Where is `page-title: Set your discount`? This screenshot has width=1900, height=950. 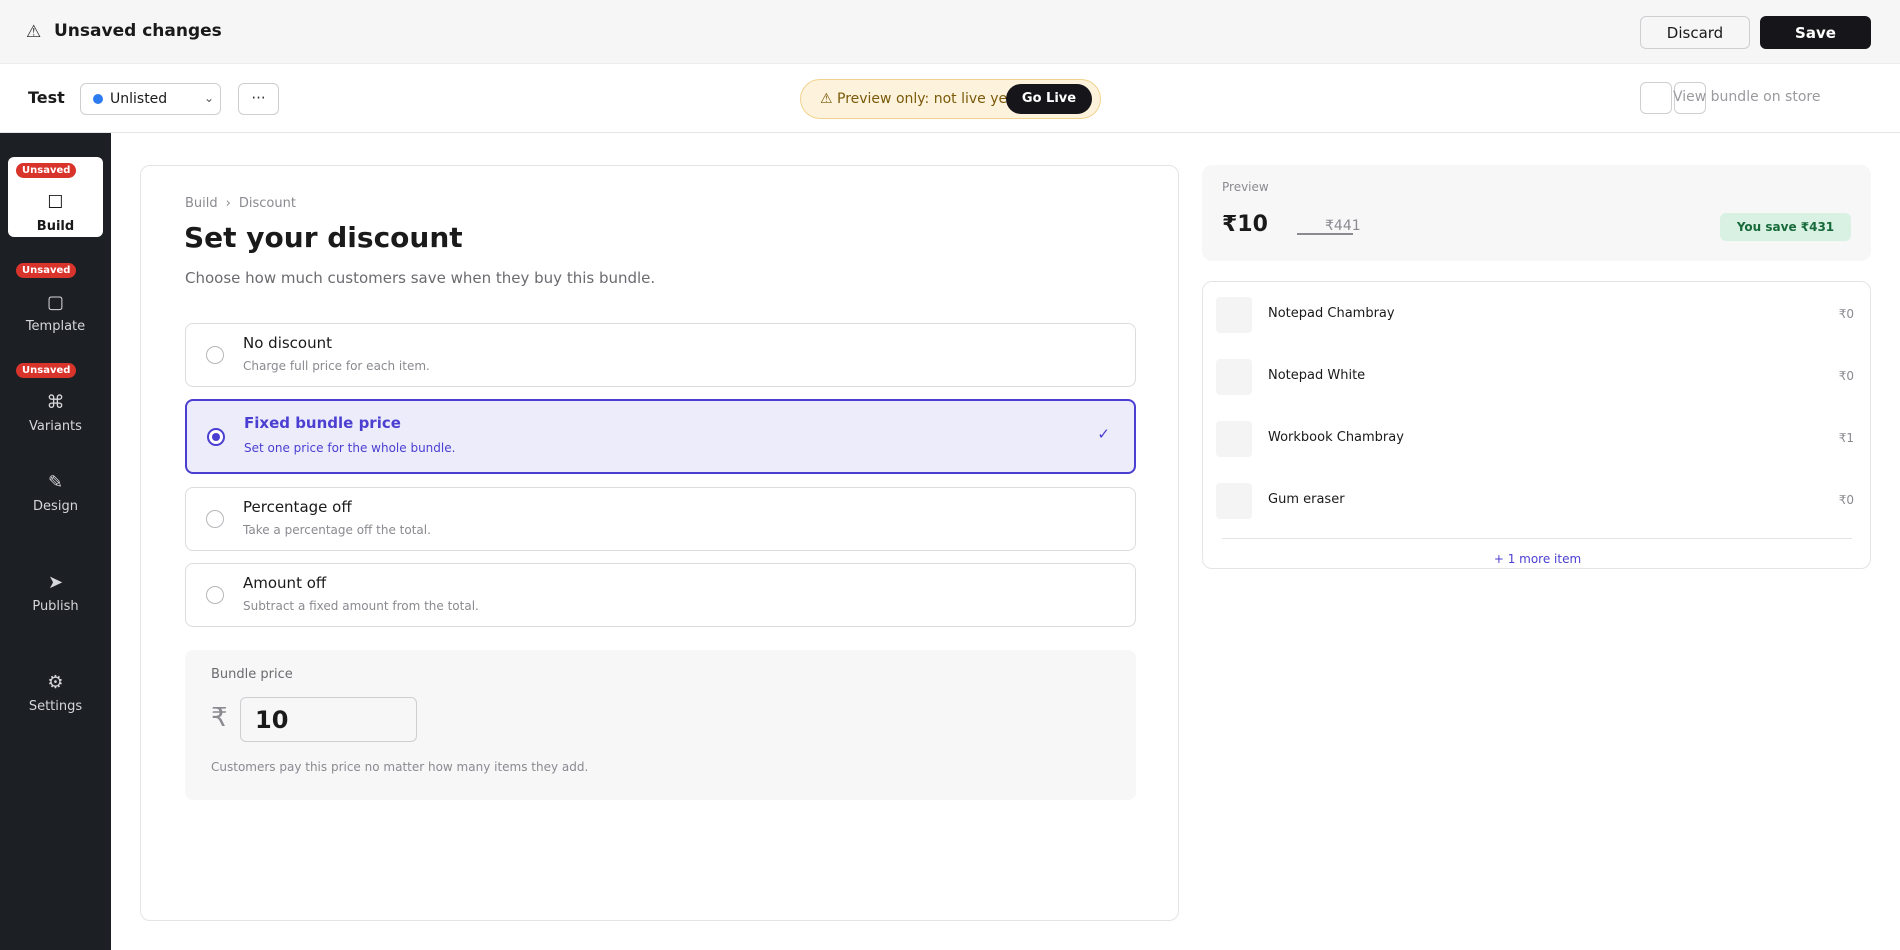 page-title: Set your discount is located at coordinates (323, 237).